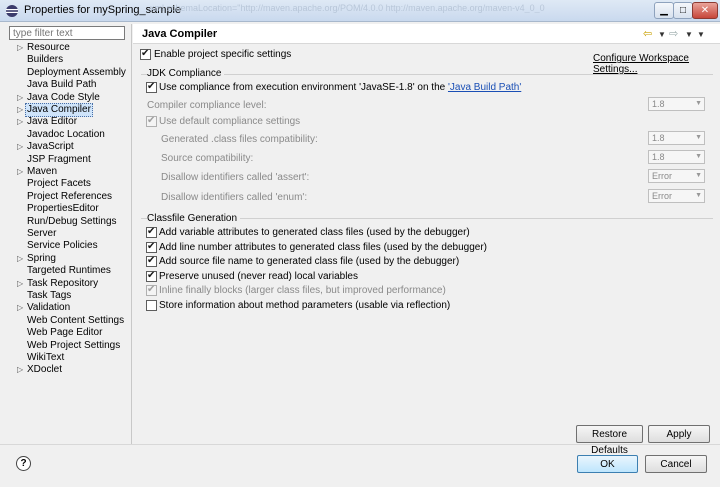  I want to click on tree-item: Web Project Settings, so click(65, 346).